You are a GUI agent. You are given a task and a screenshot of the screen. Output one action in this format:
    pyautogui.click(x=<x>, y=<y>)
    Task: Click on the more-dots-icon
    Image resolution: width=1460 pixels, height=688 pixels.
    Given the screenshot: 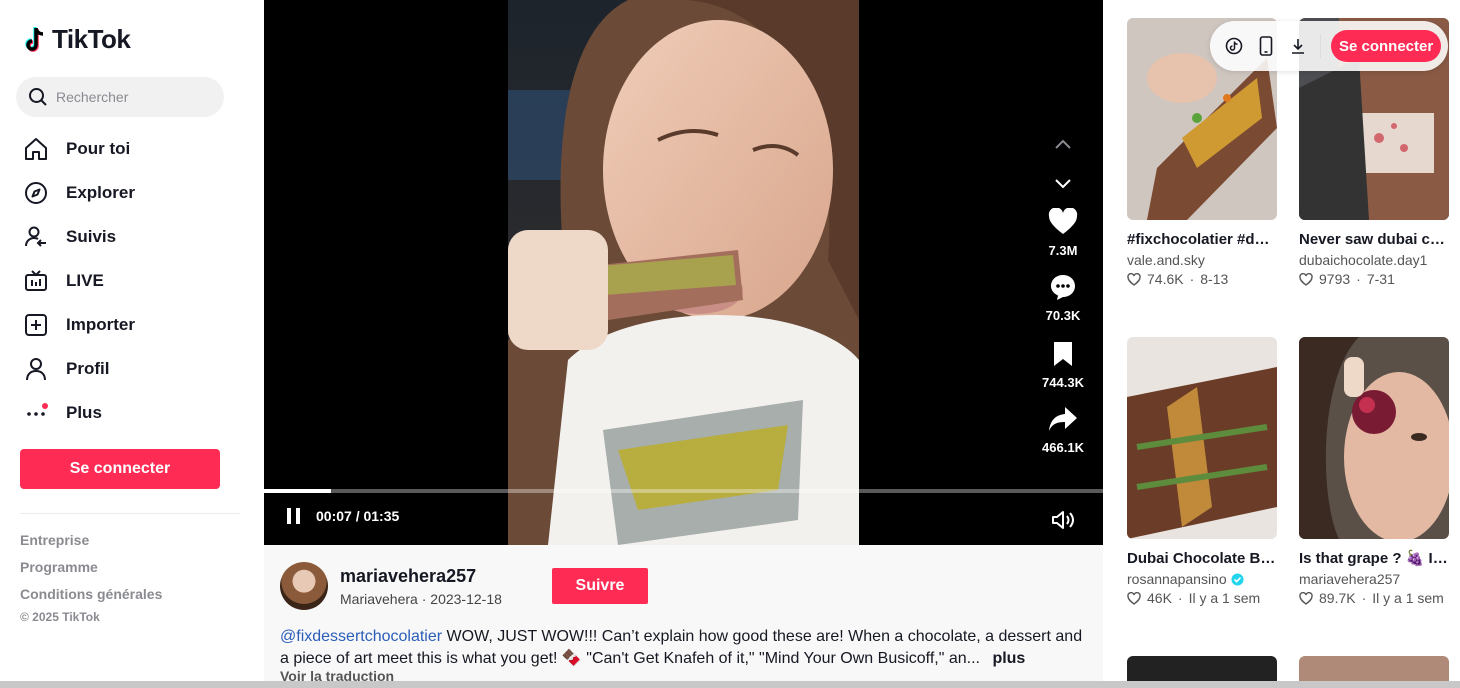 What is the action you would take?
    pyautogui.click(x=36, y=413)
    